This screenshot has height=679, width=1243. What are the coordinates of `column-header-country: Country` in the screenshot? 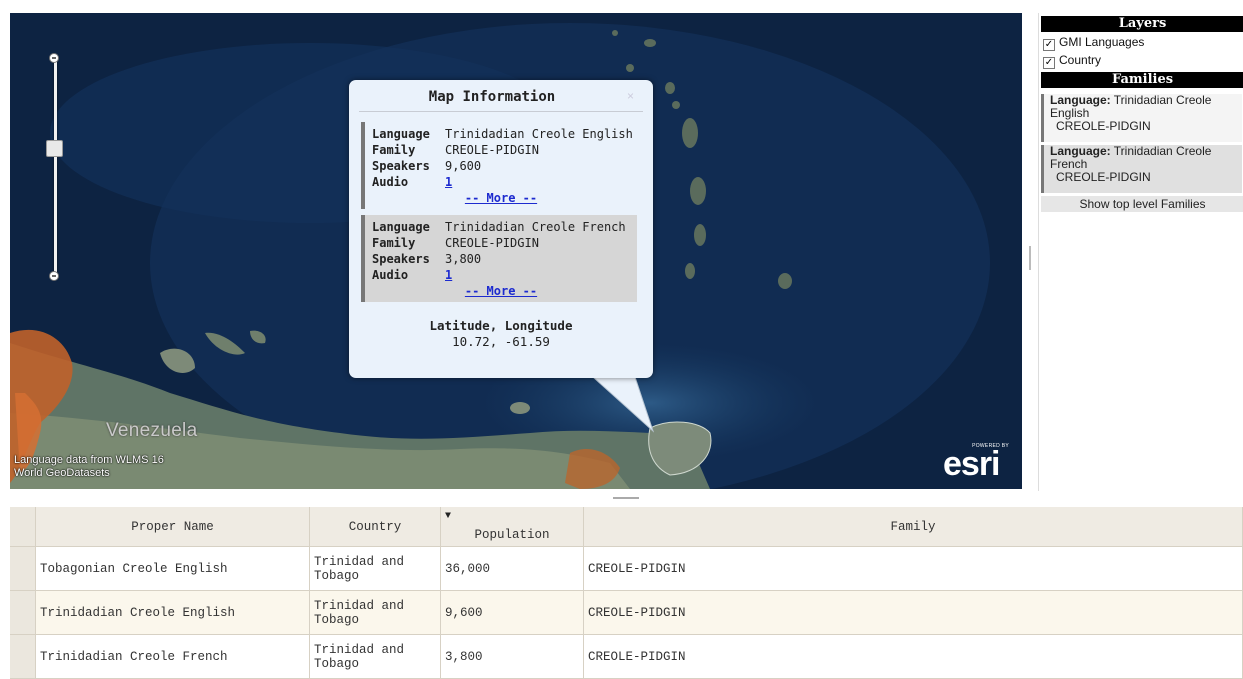 It's located at (375, 527).